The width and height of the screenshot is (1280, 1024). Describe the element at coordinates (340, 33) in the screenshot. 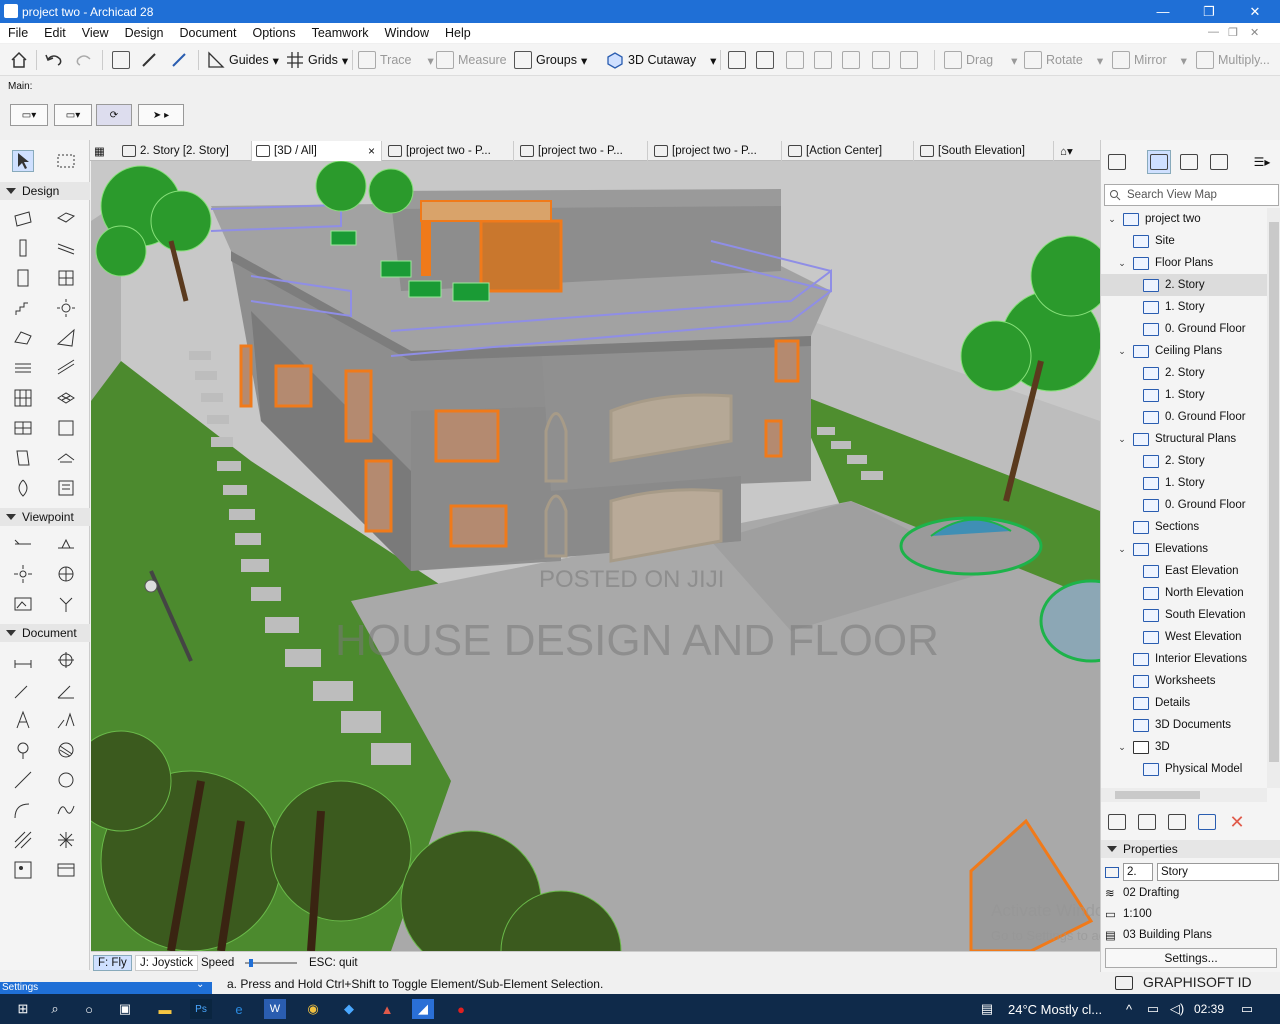

I see `menu-teamwork: Teamwork` at that location.